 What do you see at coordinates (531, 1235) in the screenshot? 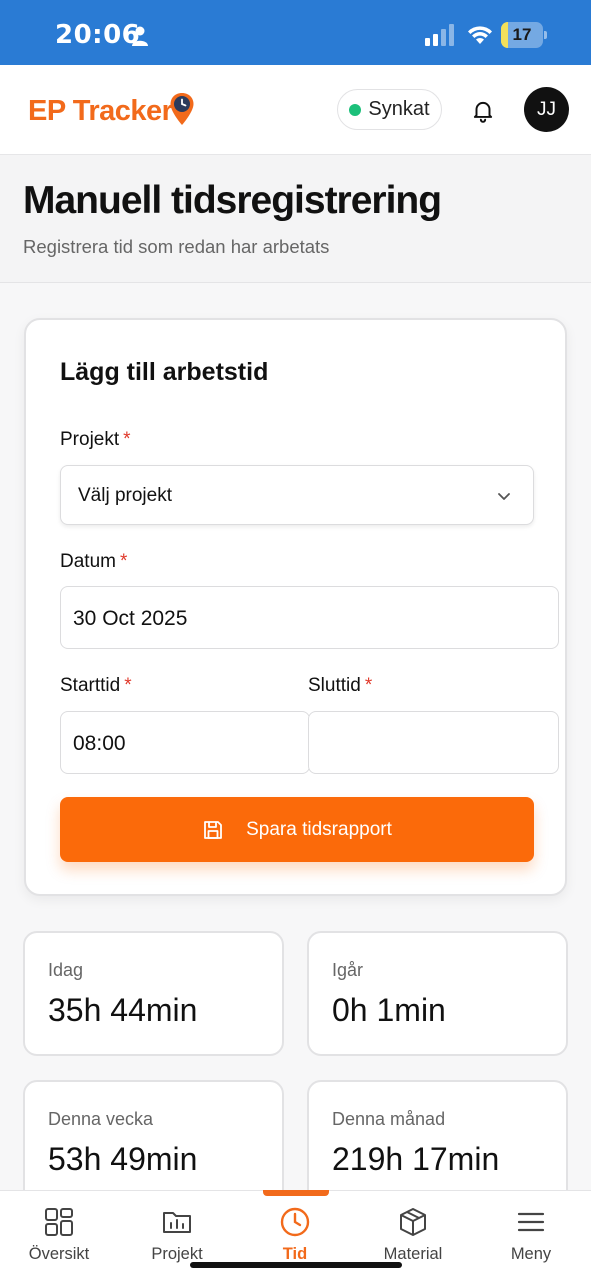
I see `nav-item-meny: Meny` at bounding box center [531, 1235].